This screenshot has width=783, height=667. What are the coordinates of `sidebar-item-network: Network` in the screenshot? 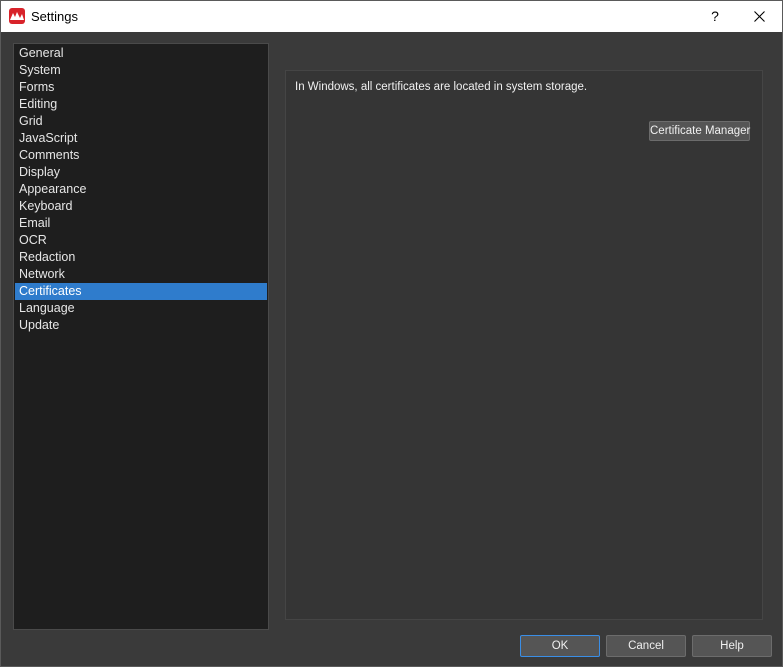 It's located at (141, 274).